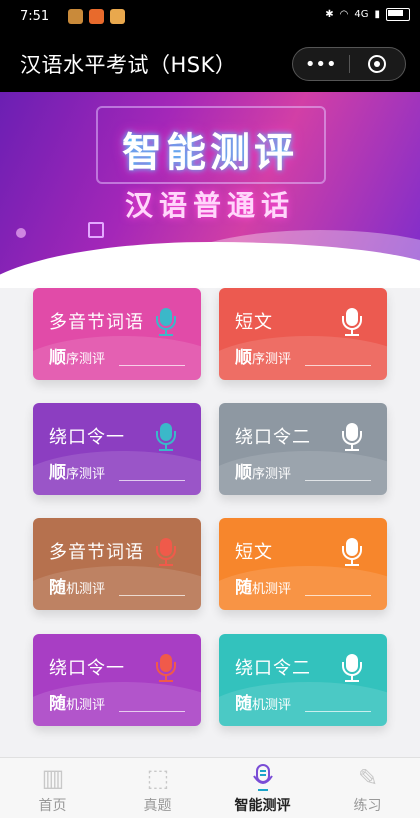  Describe the element at coordinates (117, 449) in the screenshot. I see `test-card: 绕口令一 顺序测评` at that location.